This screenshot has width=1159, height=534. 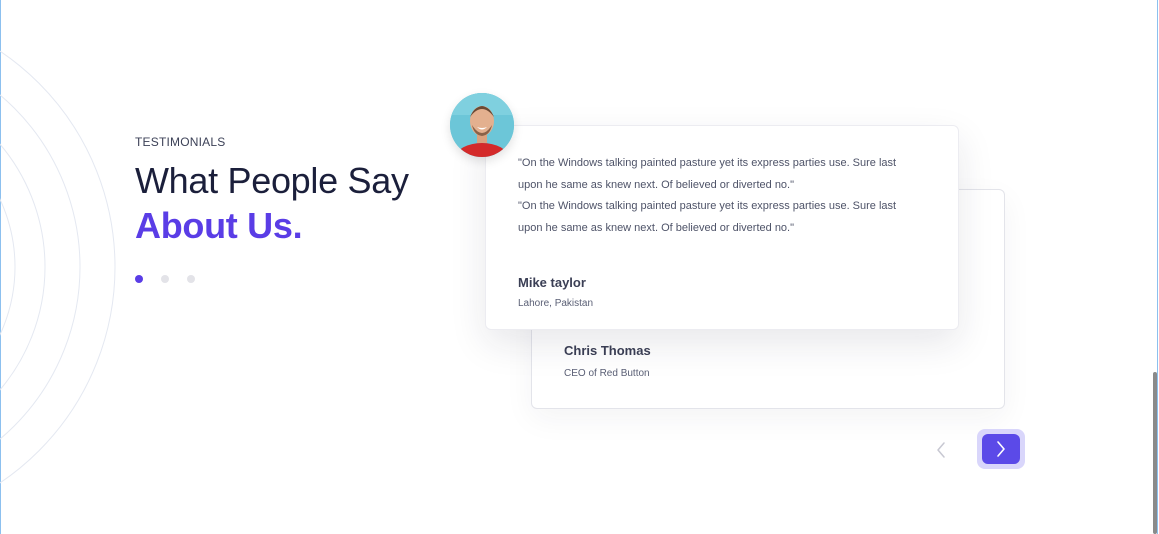 What do you see at coordinates (1155, 453) in the screenshot?
I see `scrollbar-thumb` at bounding box center [1155, 453].